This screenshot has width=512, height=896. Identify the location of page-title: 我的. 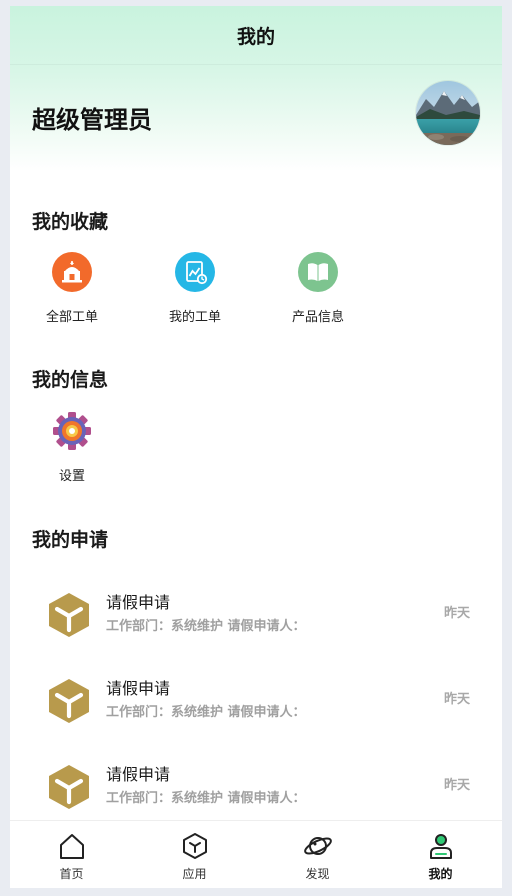
(255, 36).